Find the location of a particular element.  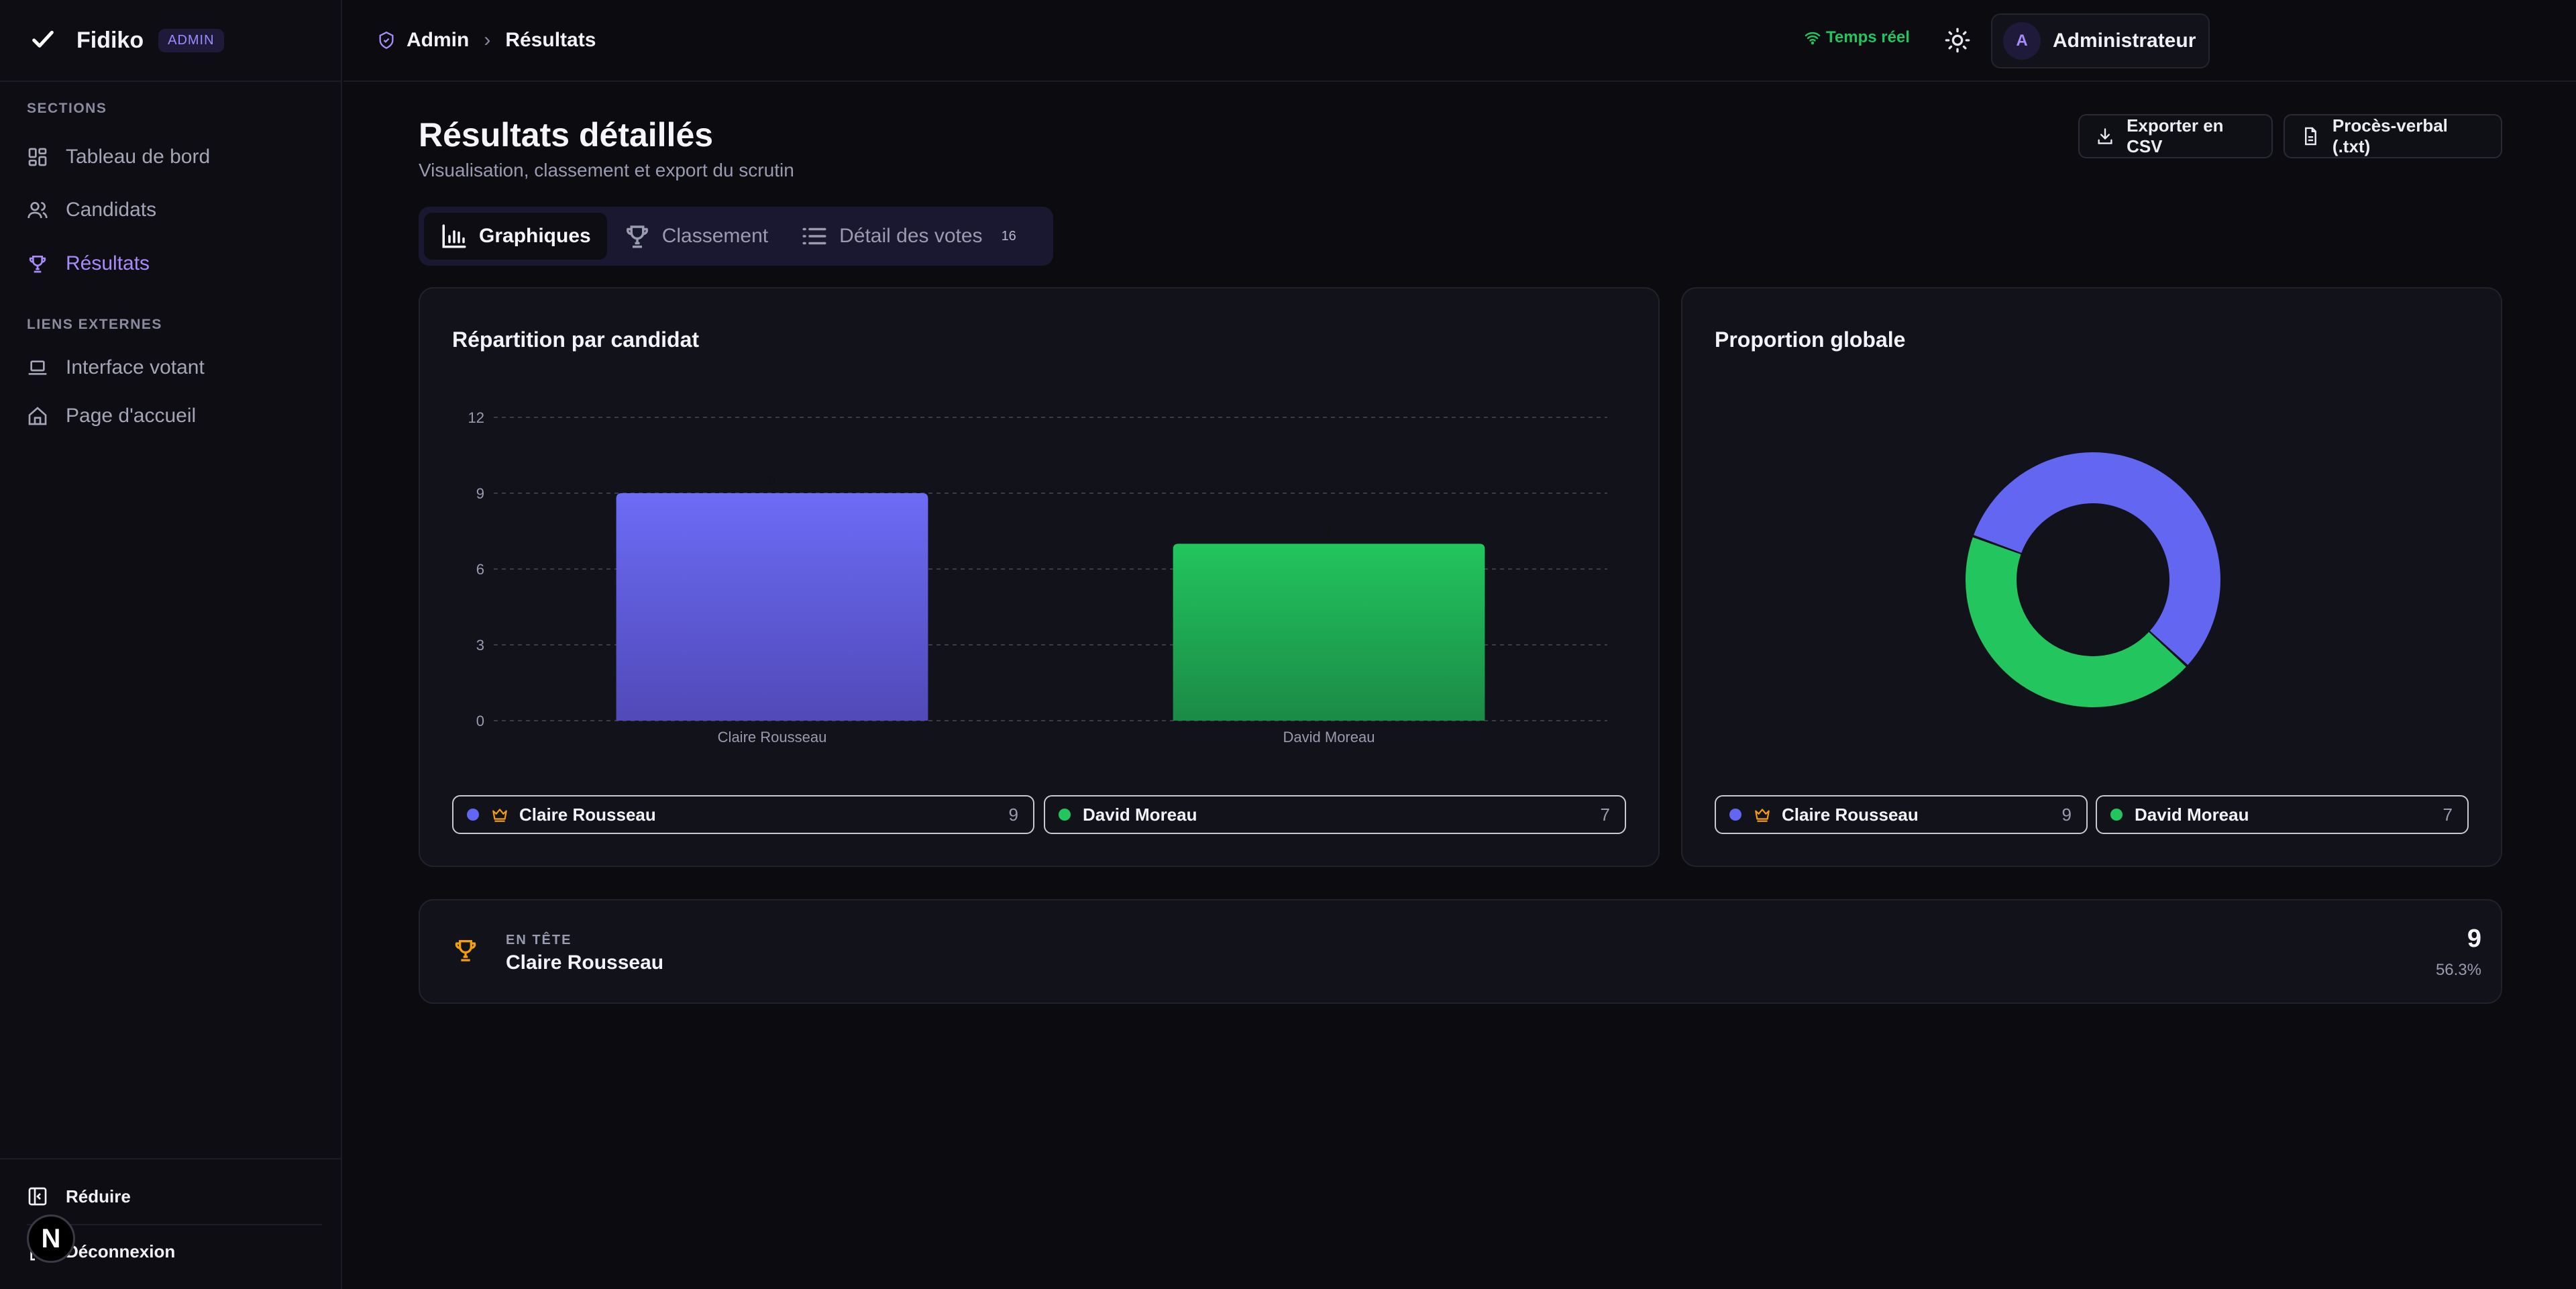

user-menu-button: A Administrateur is located at coordinates (2100, 40).